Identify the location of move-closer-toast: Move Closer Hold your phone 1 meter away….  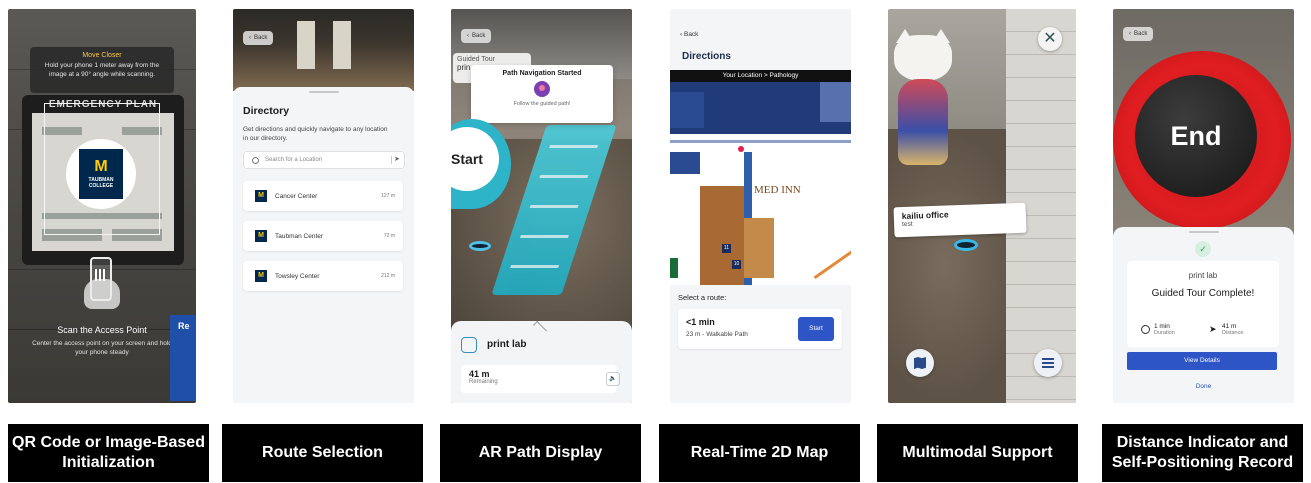
(102, 70).